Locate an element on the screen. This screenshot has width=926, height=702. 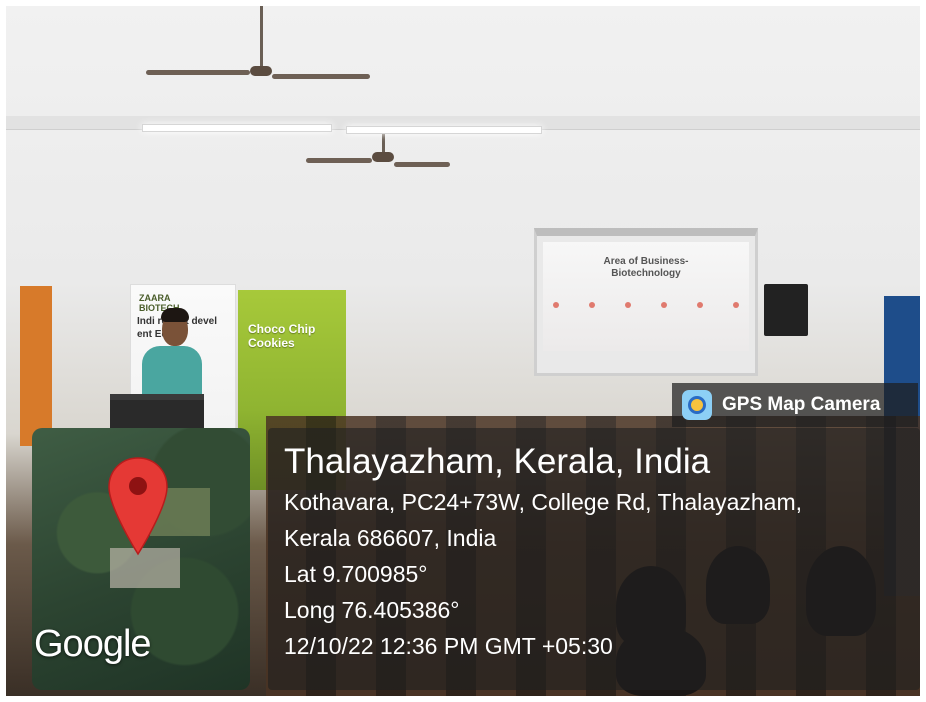
slide-bullets is located at coordinates (646, 305).